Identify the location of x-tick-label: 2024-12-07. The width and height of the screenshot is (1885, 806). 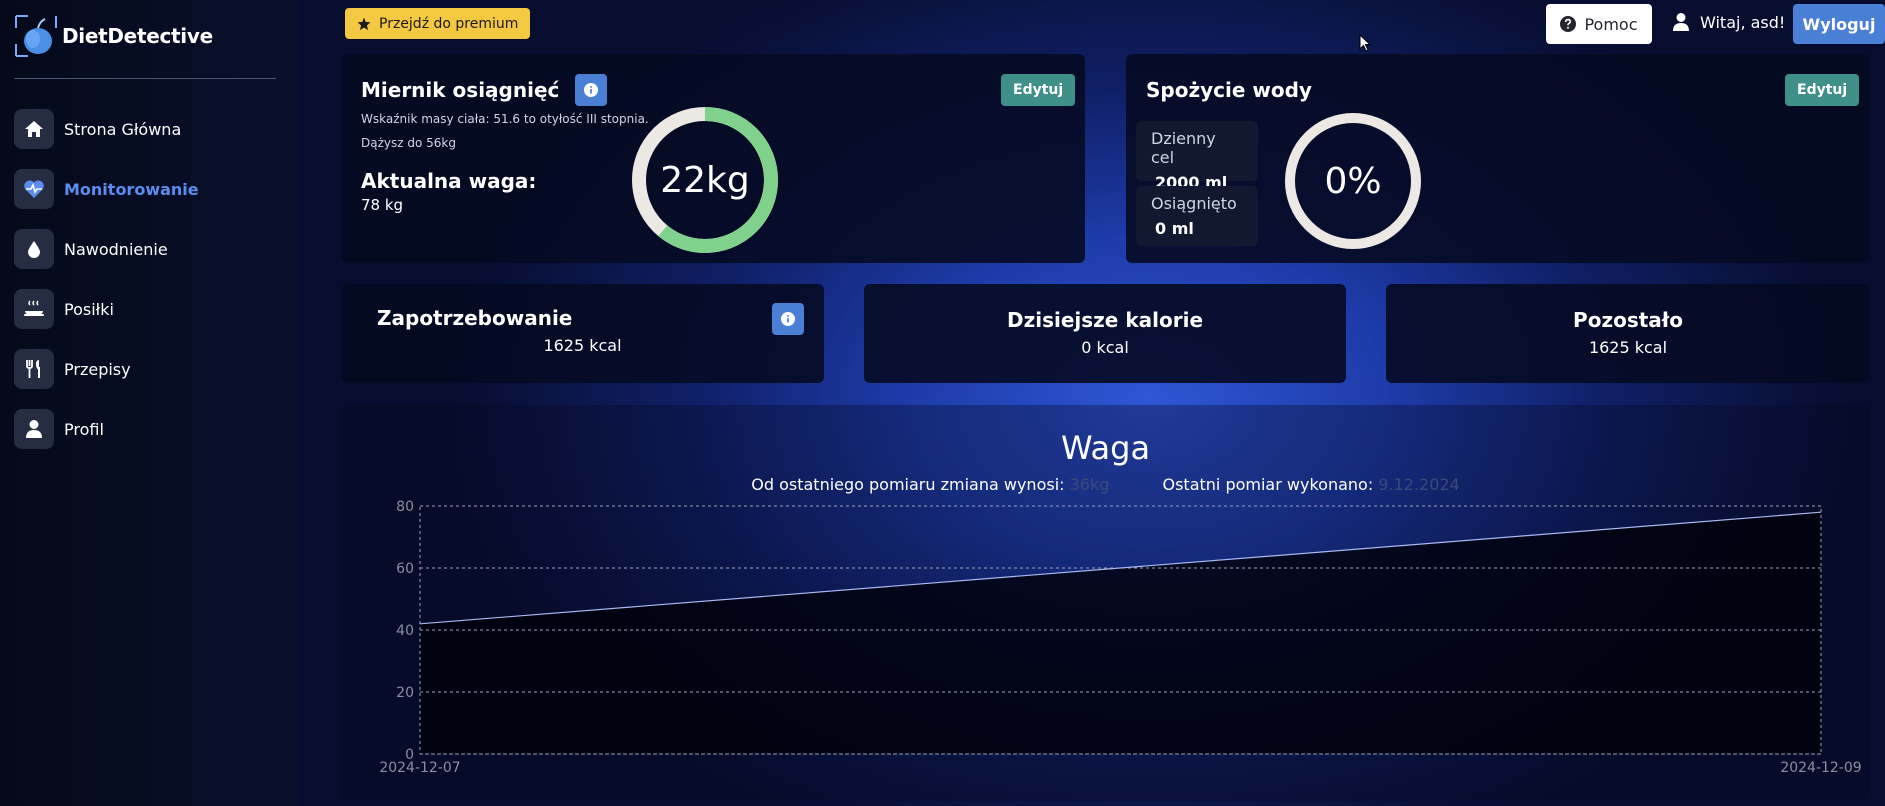
(419, 768).